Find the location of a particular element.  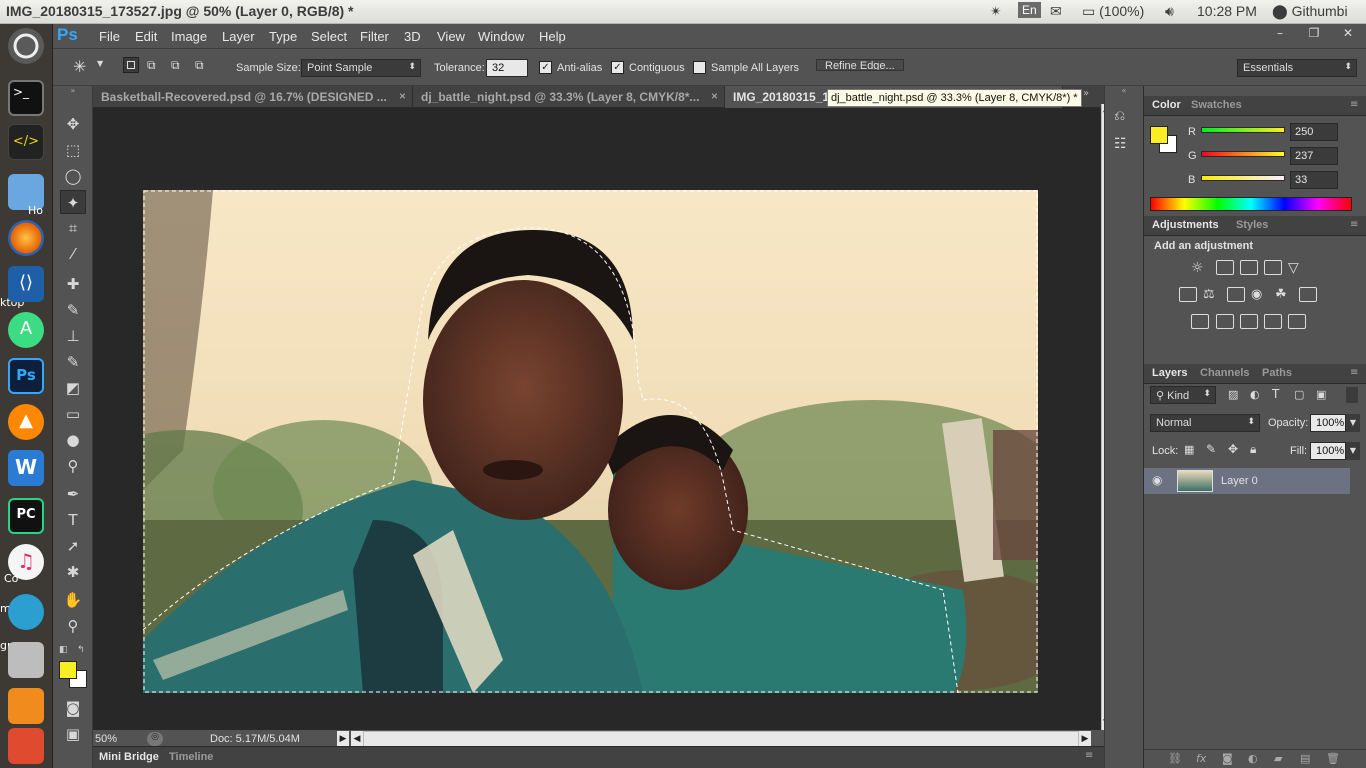

tab-adjustments: Adjustments is located at coordinates (1185, 225).